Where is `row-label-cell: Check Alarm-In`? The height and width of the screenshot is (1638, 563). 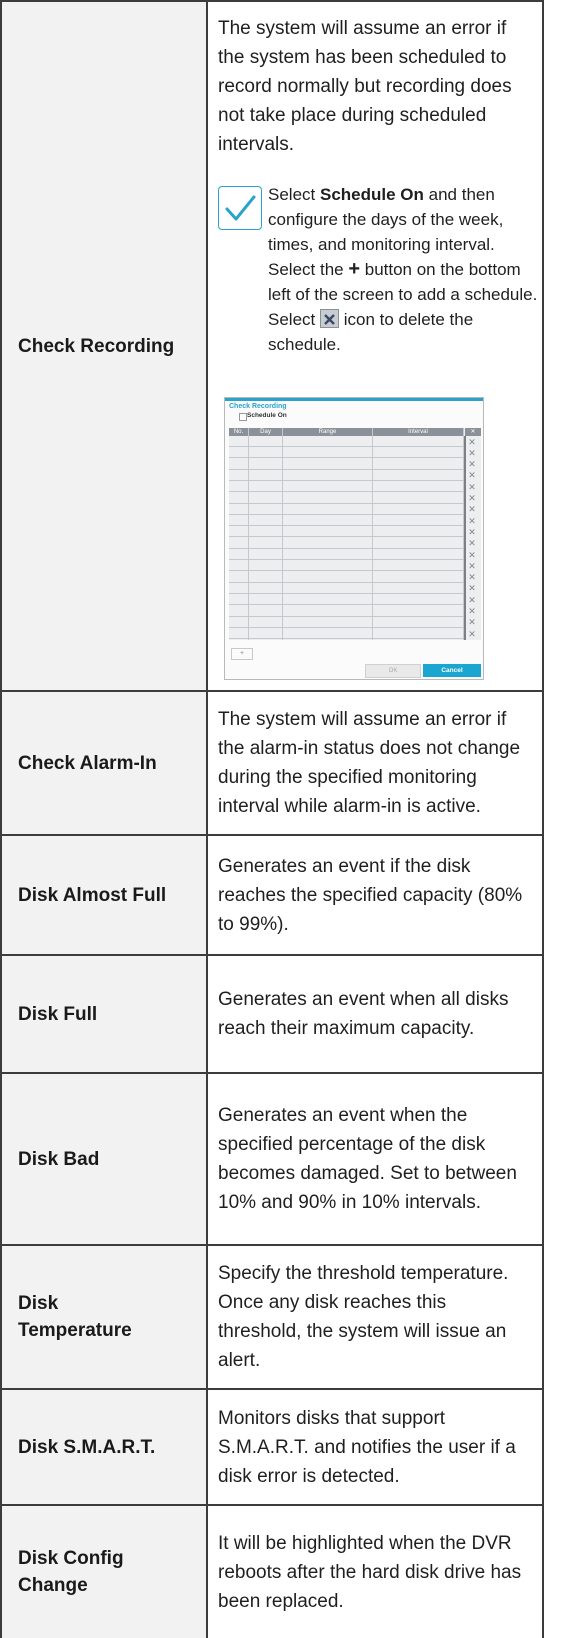 row-label-cell: Check Alarm-In is located at coordinates (105, 763).